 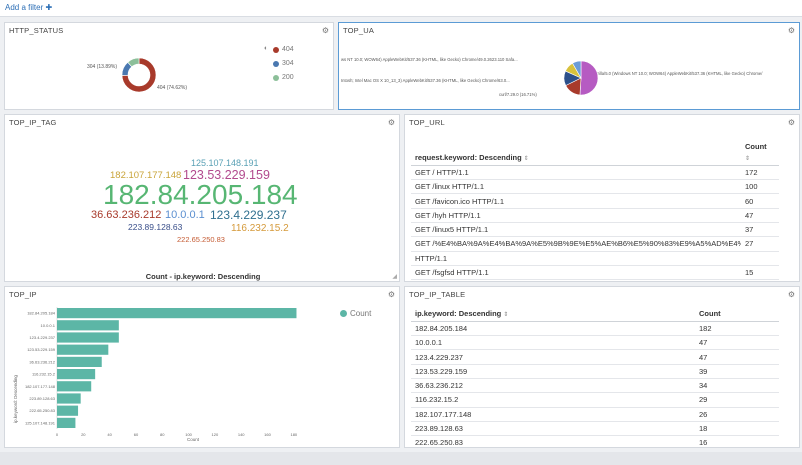 I want to click on x-tick-label: 100, so click(x=188, y=434).